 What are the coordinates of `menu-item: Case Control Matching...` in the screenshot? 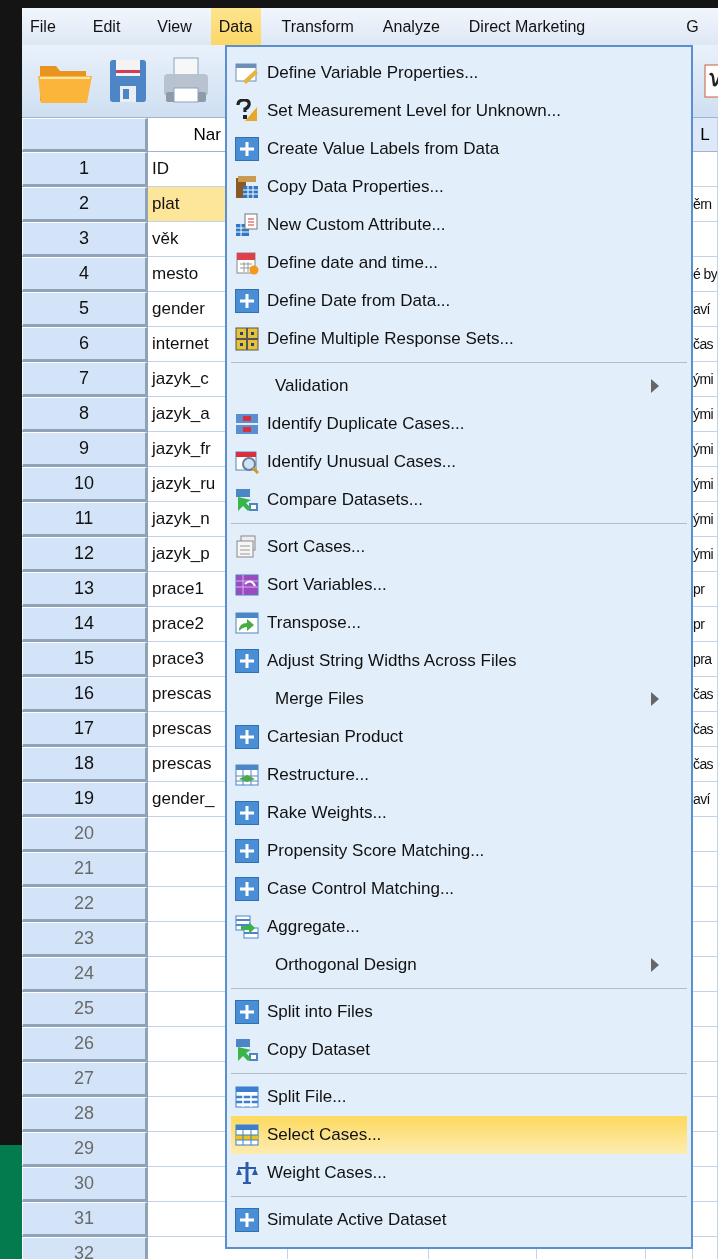 It's located at (459, 889).